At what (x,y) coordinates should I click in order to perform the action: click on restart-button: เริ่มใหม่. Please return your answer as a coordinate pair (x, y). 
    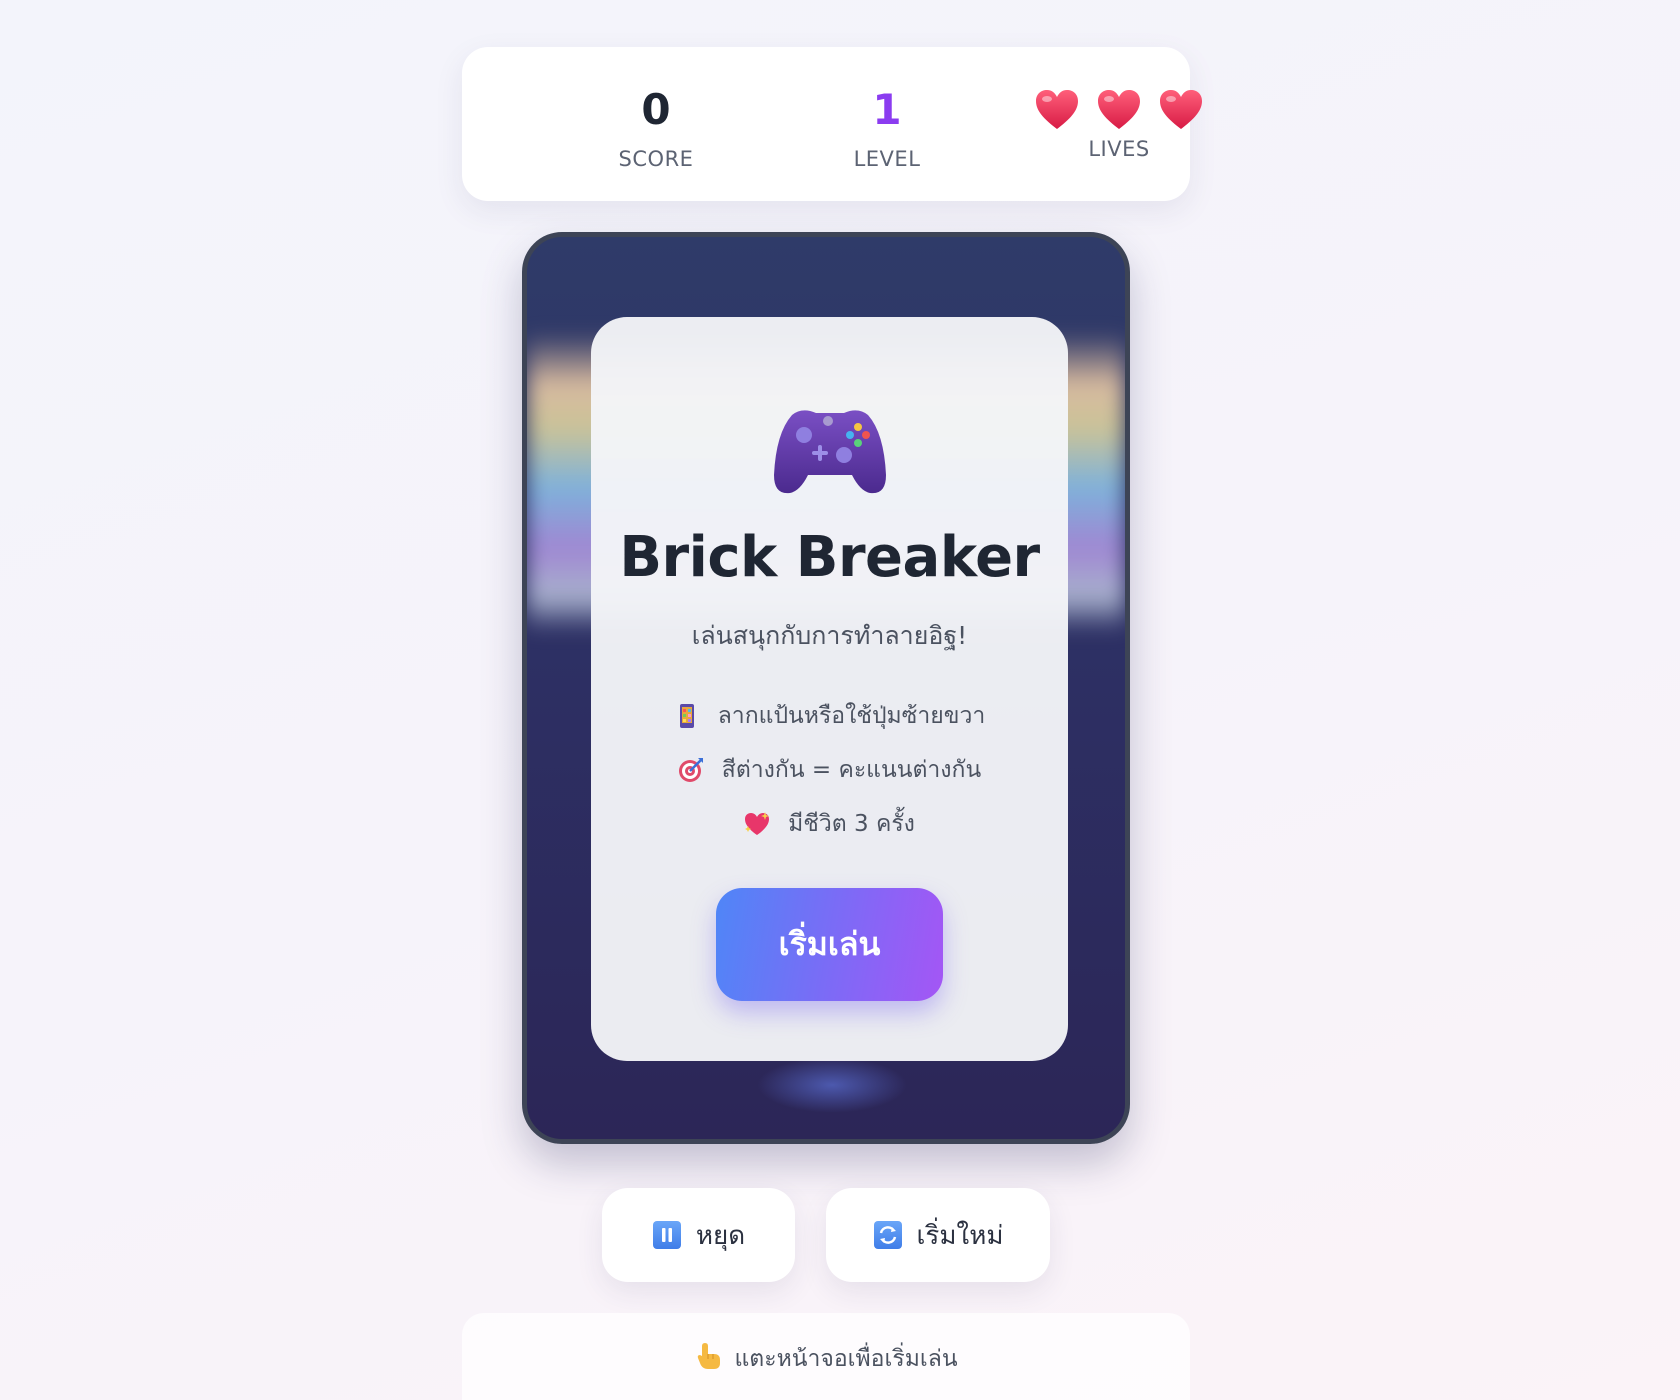
    Looking at the image, I should click on (938, 1235).